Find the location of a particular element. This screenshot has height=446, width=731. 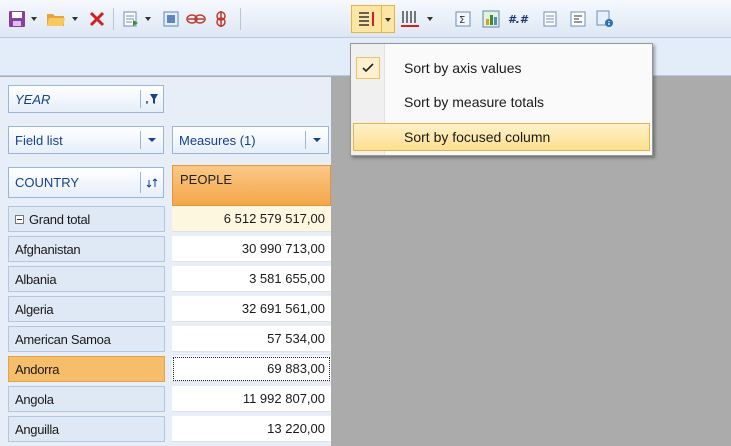

save-dropdown is located at coordinates (34, 19).